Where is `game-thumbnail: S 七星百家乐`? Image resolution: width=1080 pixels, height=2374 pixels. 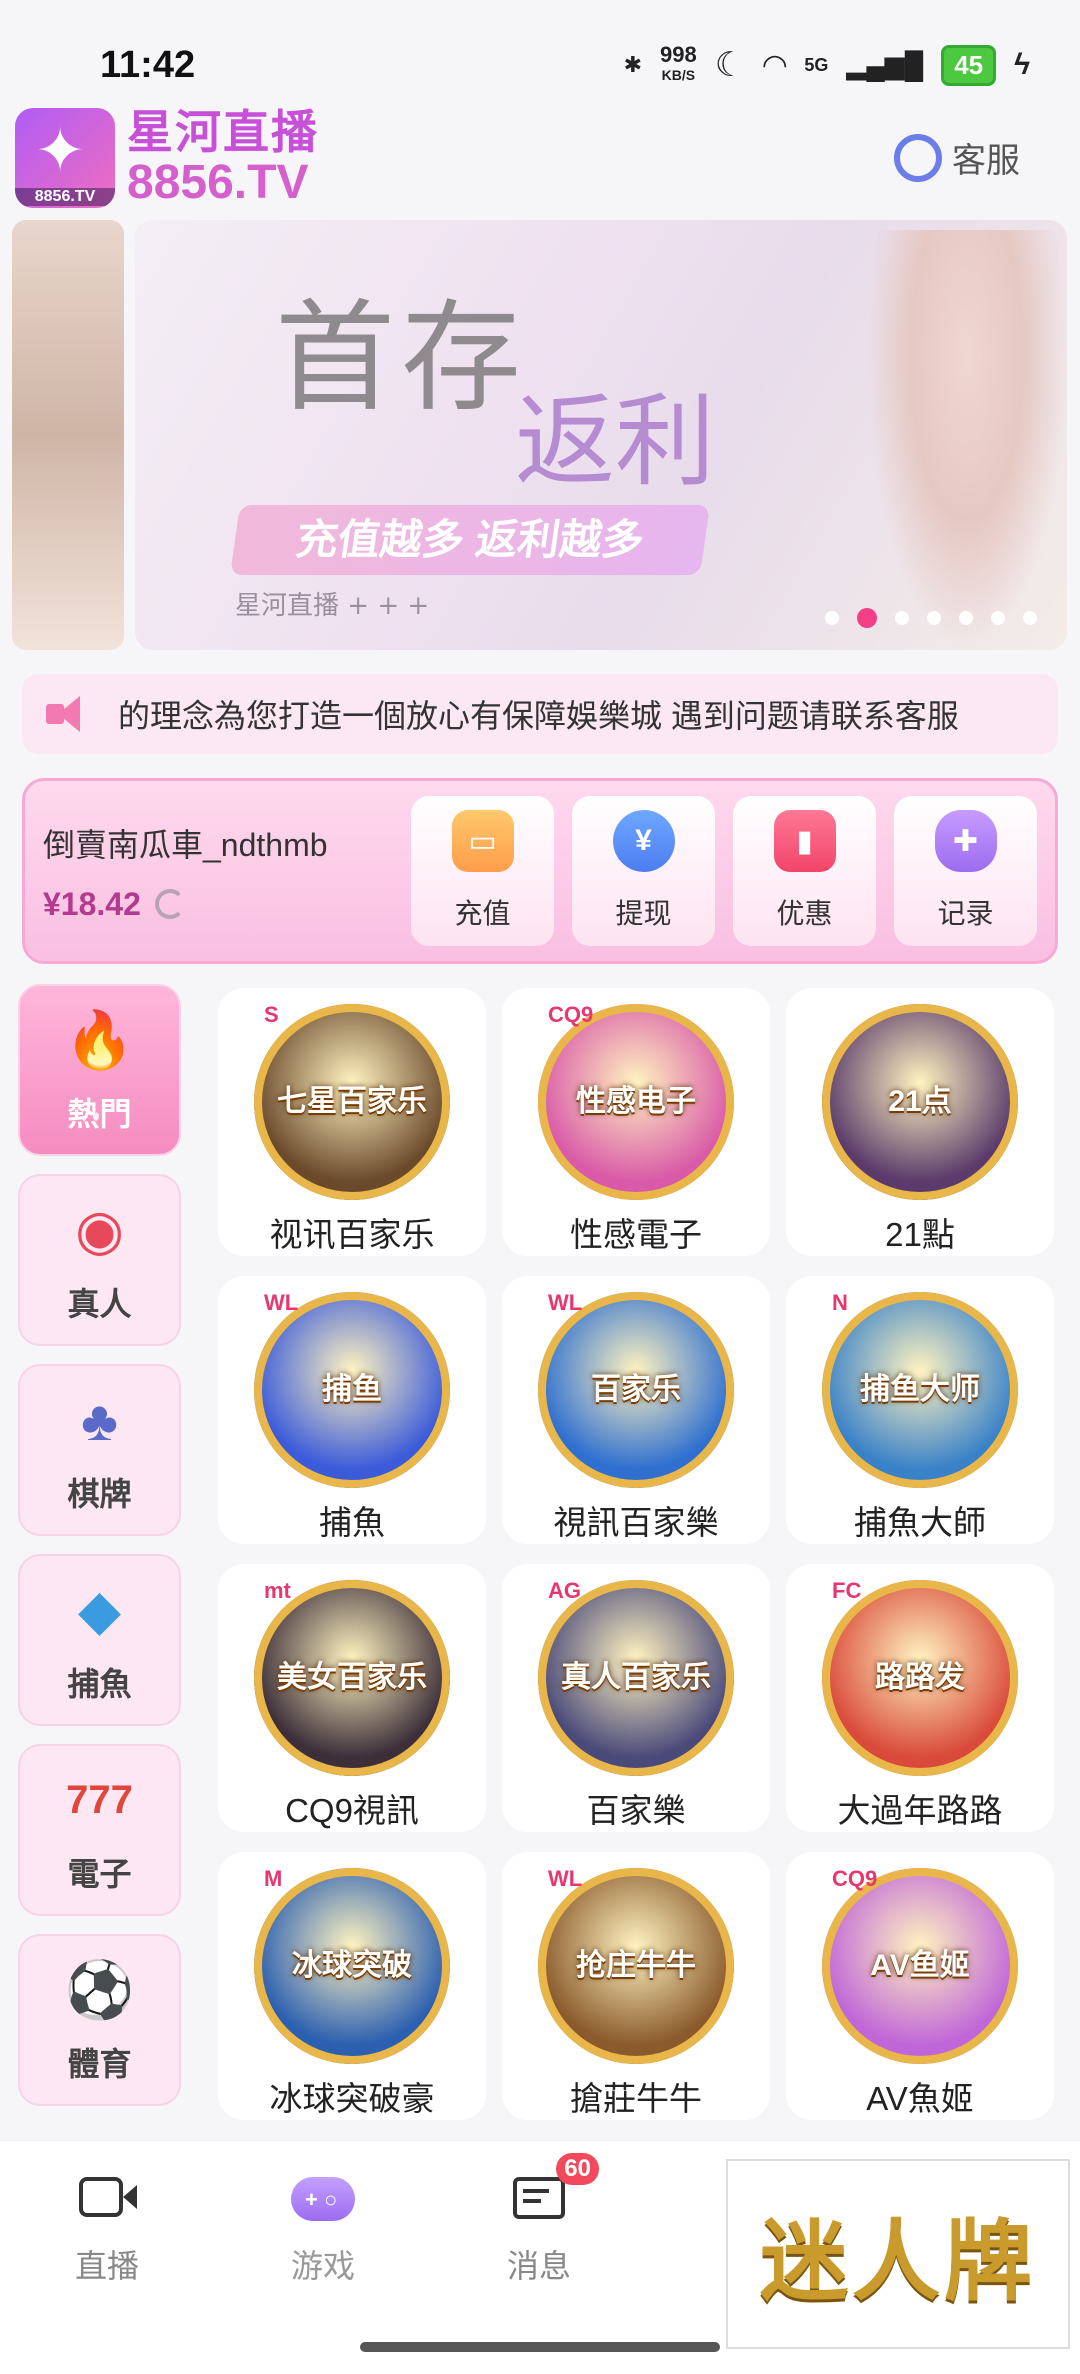
game-thumbnail: S 七星百家乐 is located at coordinates (352, 1101).